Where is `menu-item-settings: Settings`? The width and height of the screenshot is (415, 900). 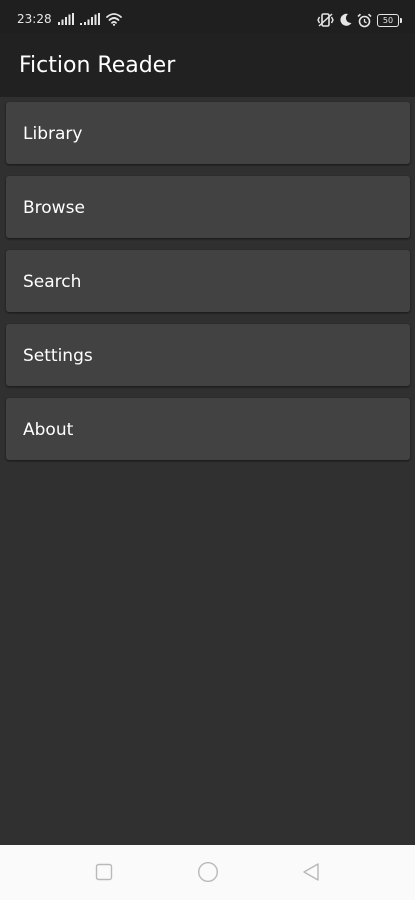 menu-item-settings: Settings is located at coordinates (208, 355).